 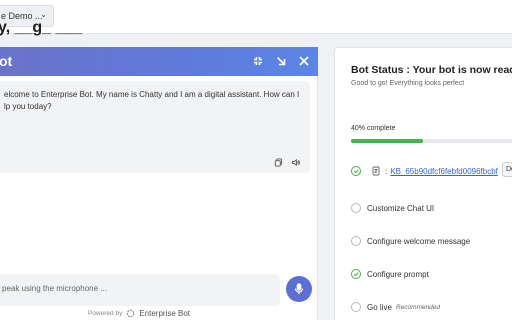 I want to click on powered-by: Powered by Enterprise Bot, so click(x=139, y=313).